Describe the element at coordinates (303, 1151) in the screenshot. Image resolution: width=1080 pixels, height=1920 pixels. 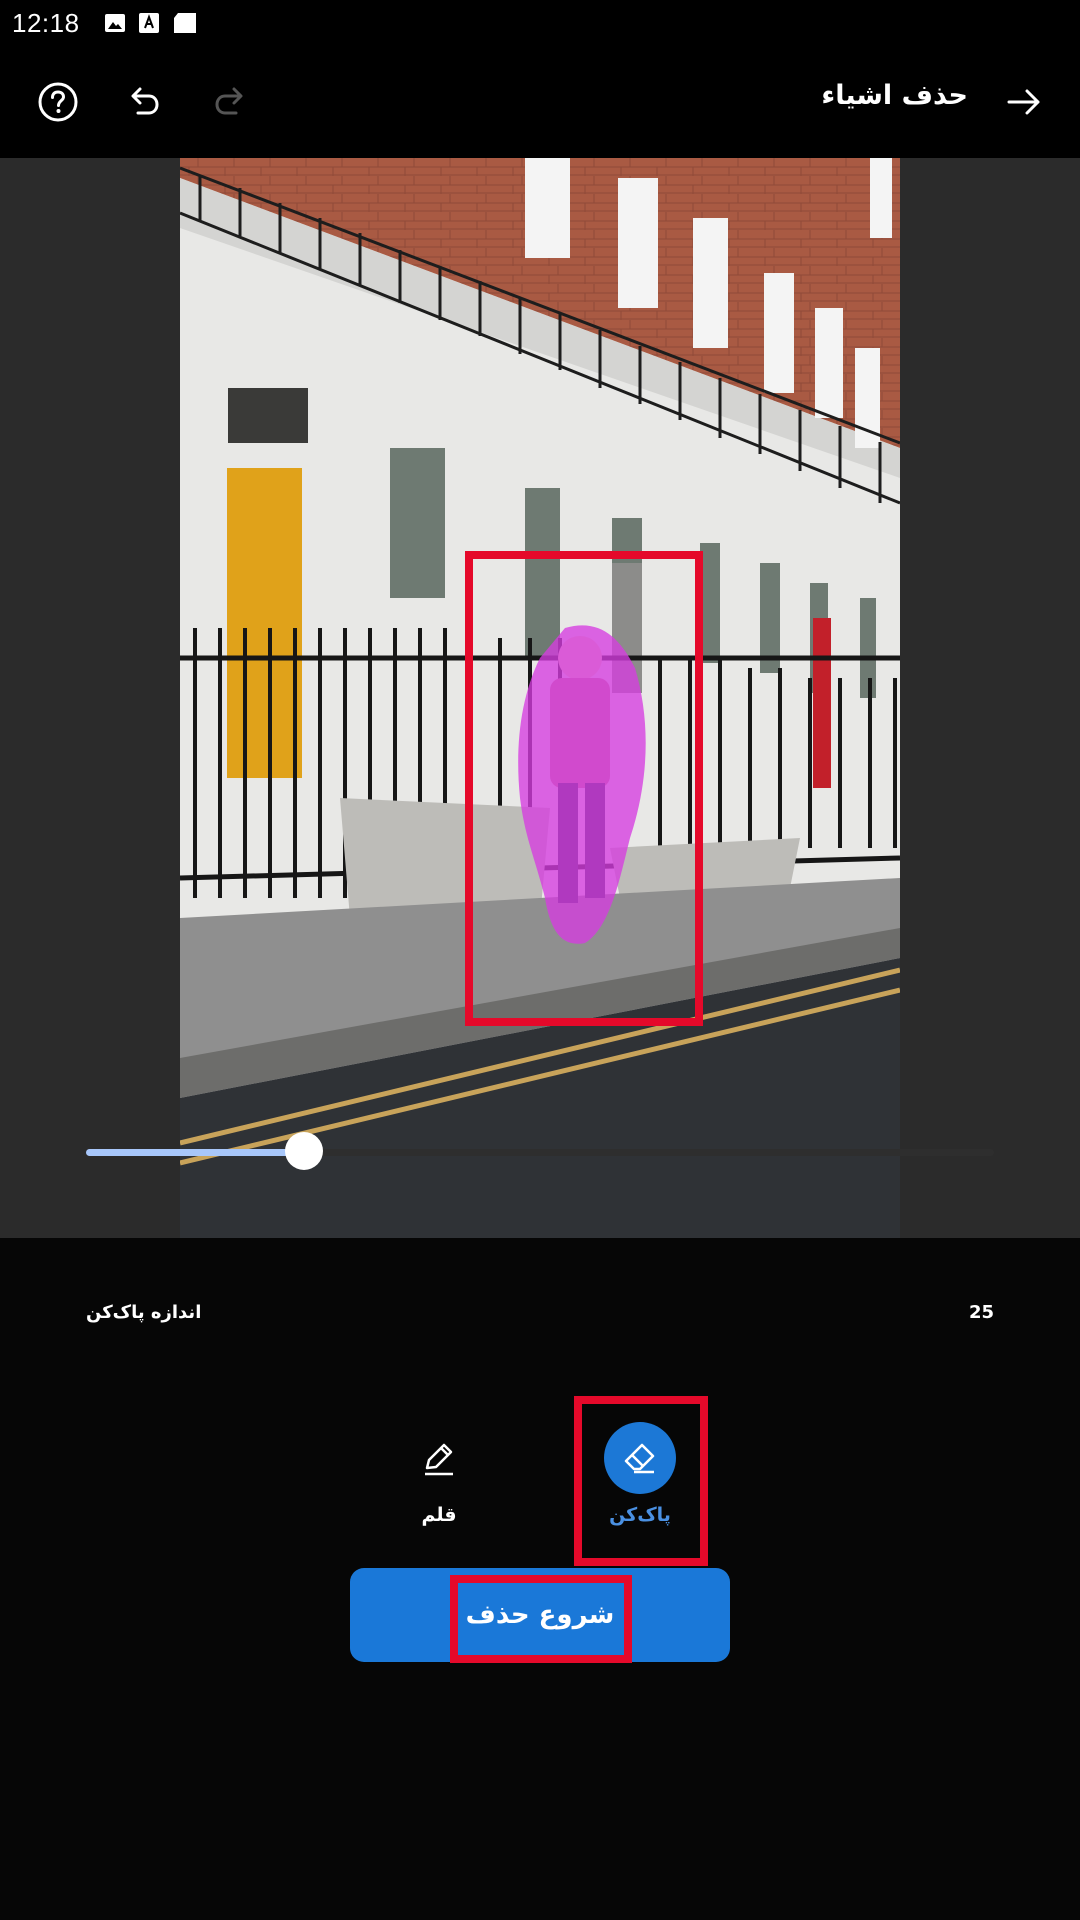
I see `slider-thumb` at that location.